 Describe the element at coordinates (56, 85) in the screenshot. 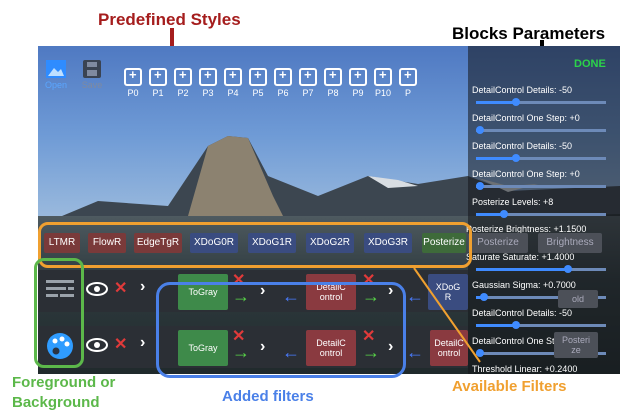

I see `open-label: Open` at that location.